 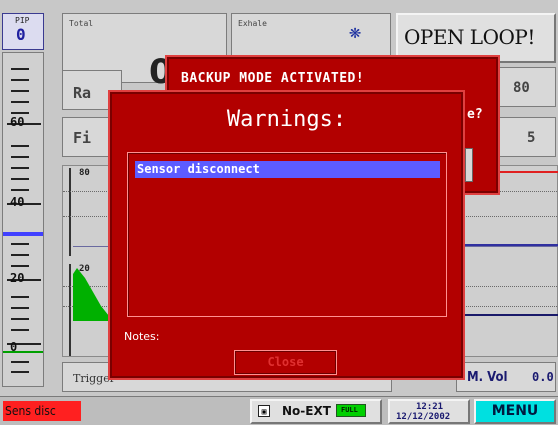 What do you see at coordinates (82, 138) in the screenshot?
I see `fio2-label: Fi` at bounding box center [82, 138].